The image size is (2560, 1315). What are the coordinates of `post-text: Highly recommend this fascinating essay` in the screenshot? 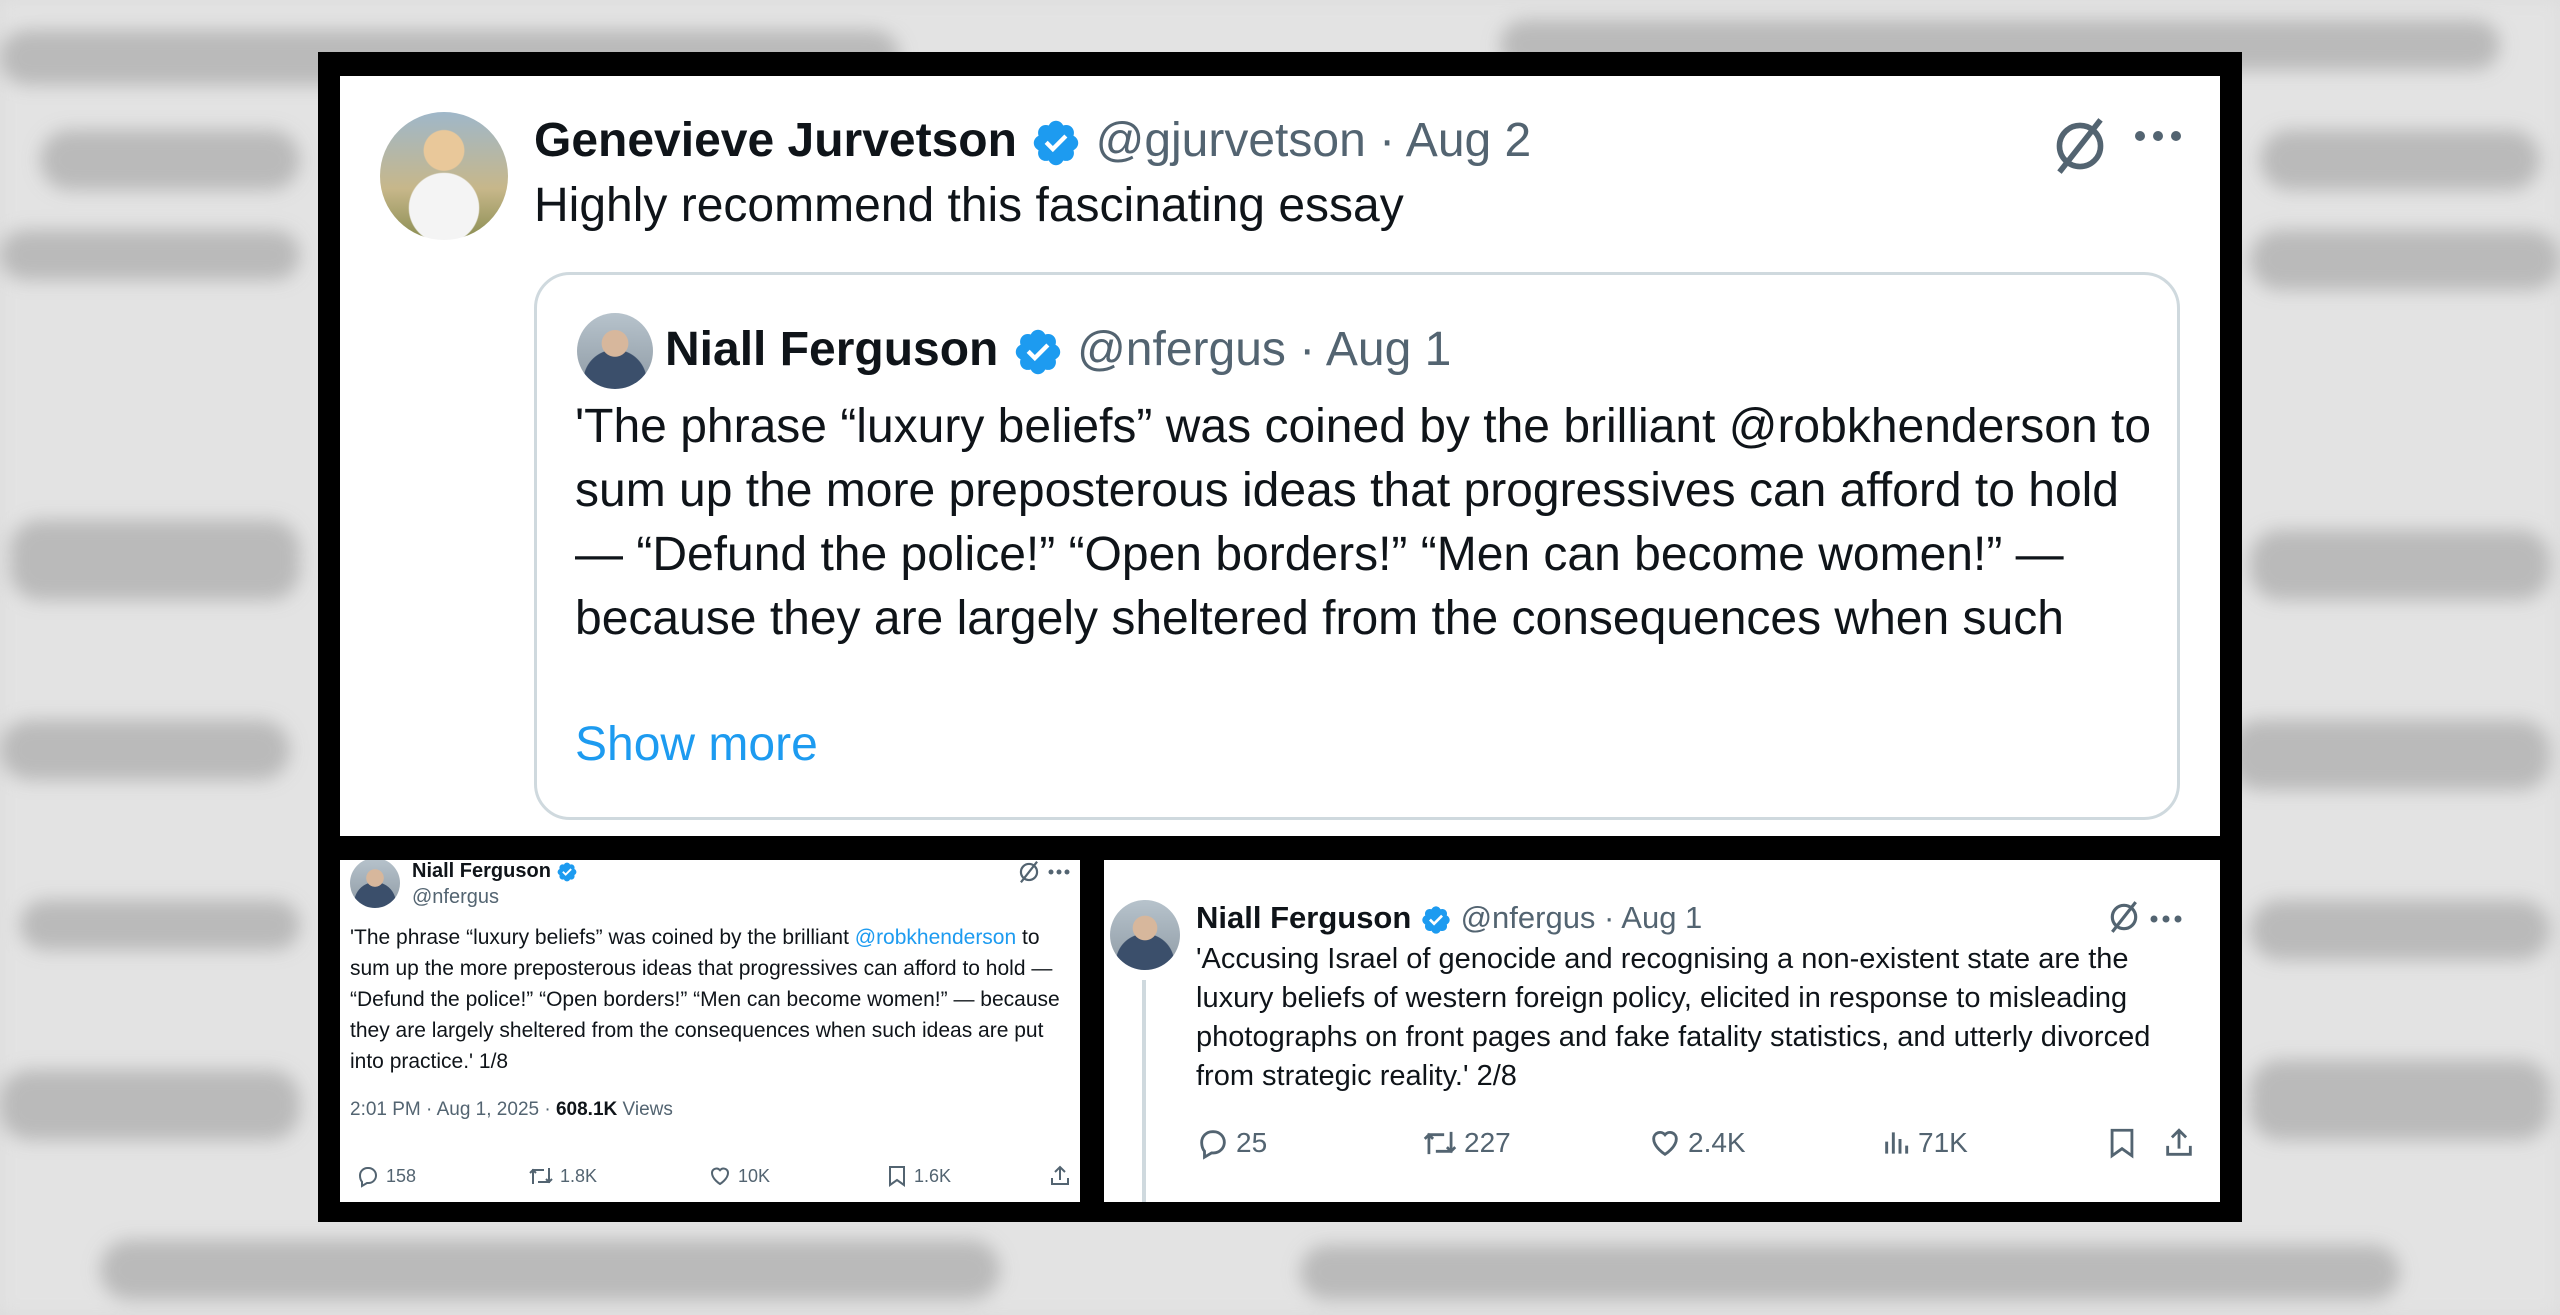 It's located at (969, 205).